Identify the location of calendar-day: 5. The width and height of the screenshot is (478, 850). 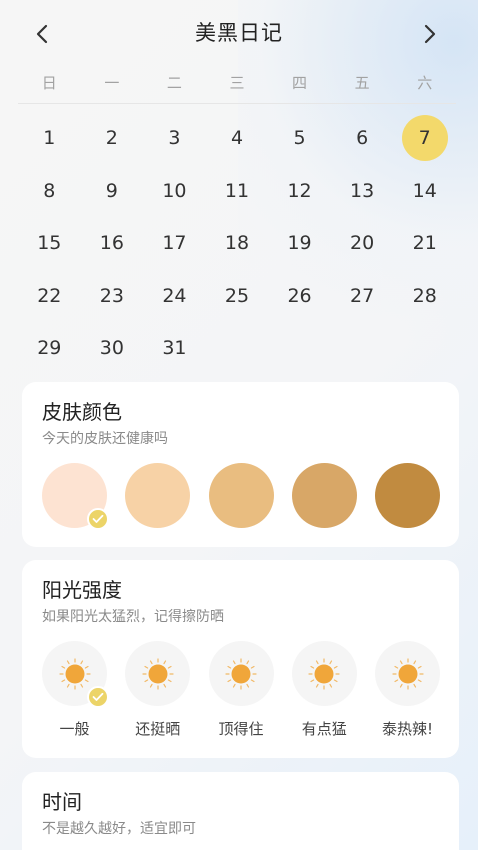
(299, 138).